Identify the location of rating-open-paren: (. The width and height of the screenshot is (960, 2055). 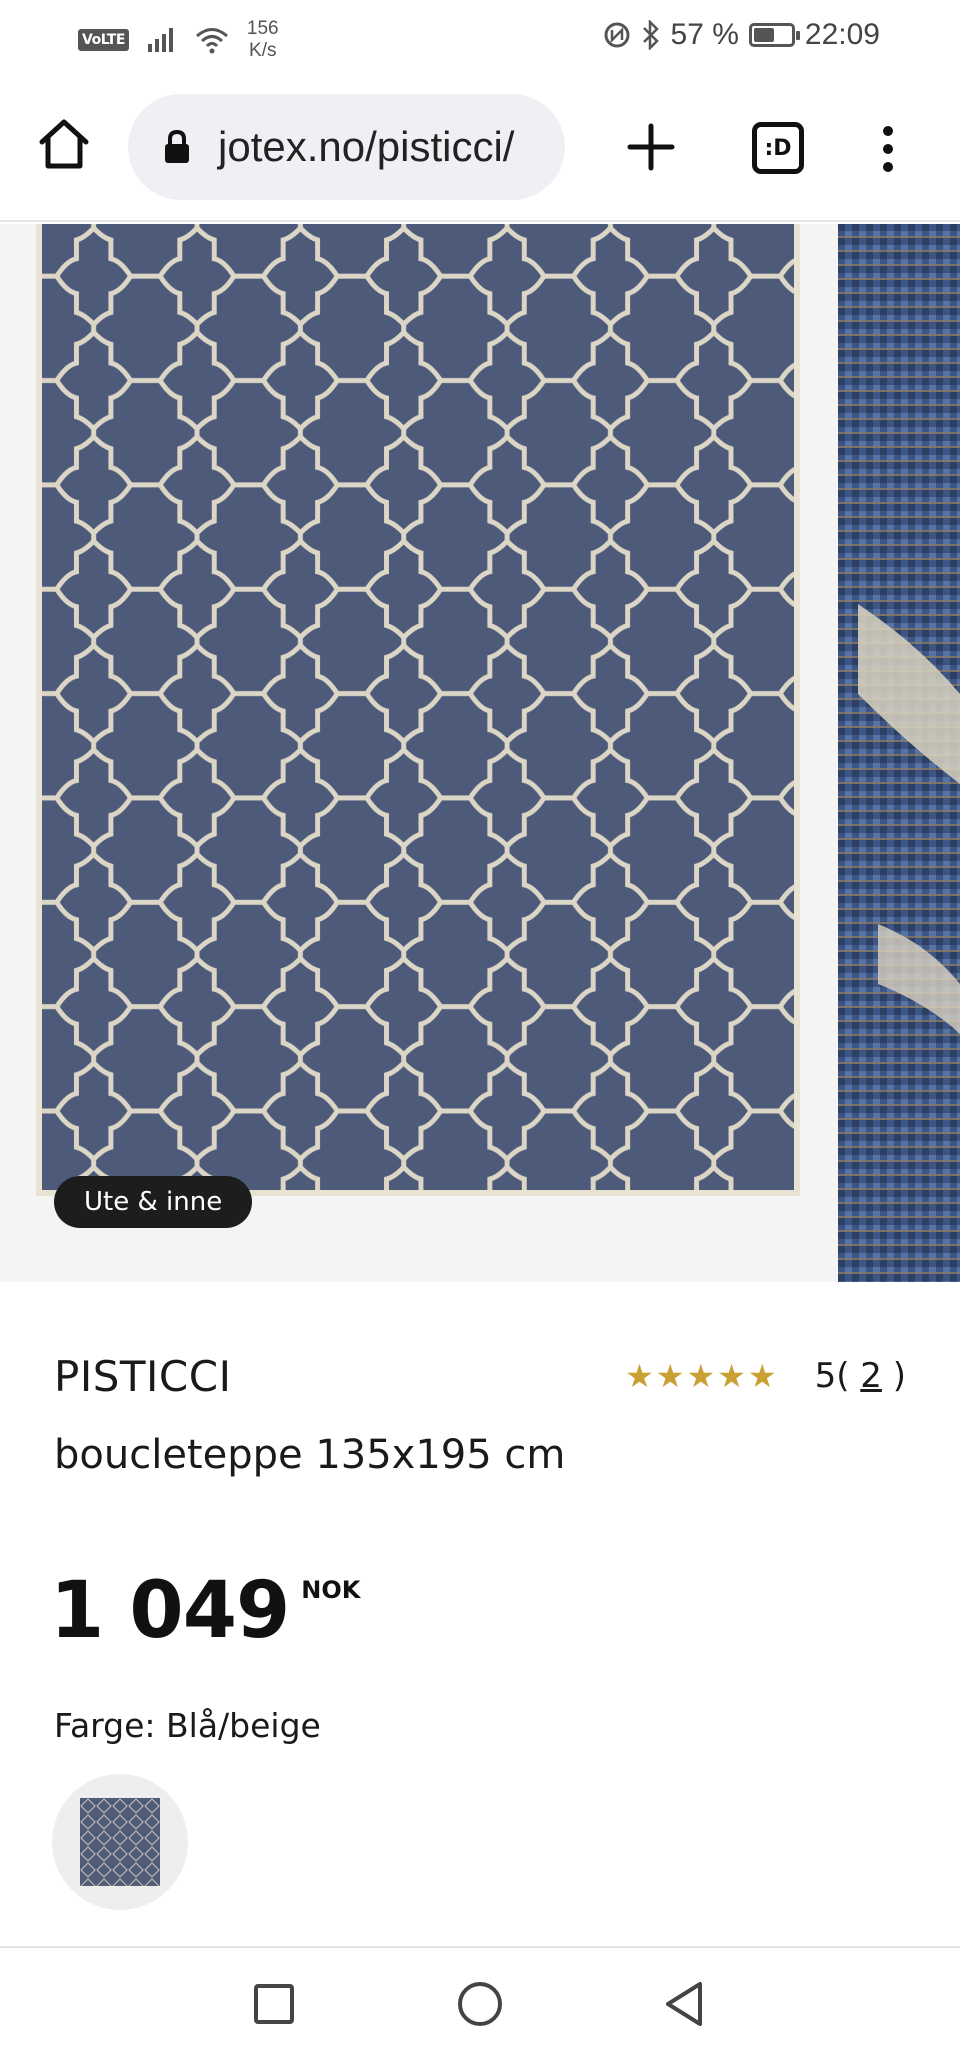
(843, 1376).